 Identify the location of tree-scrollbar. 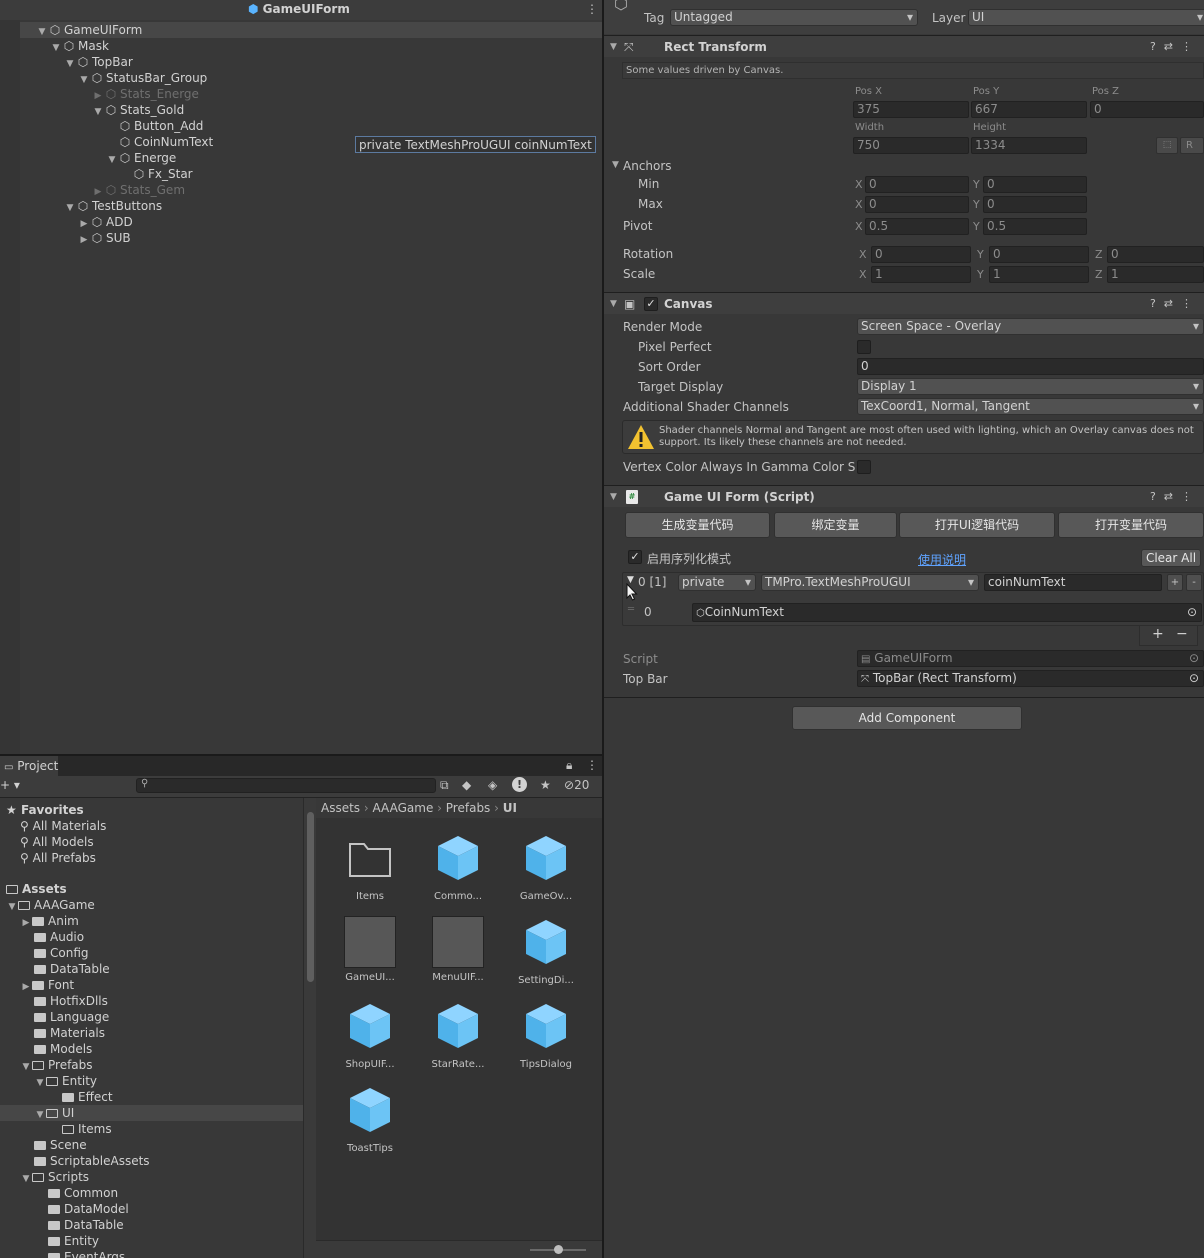
(309, 1028).